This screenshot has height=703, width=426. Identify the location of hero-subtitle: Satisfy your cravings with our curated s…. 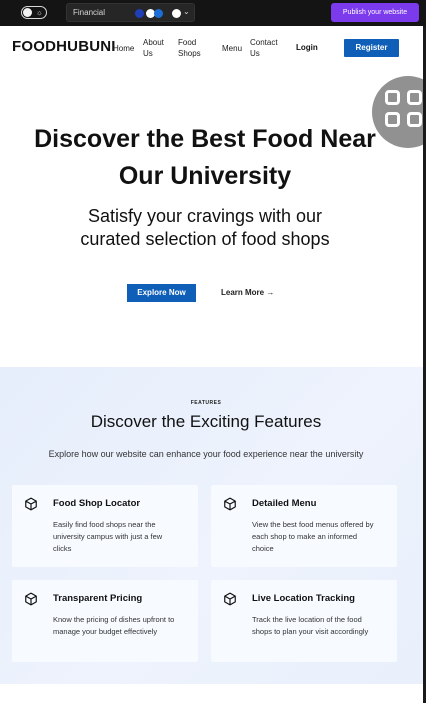
(205, 227).